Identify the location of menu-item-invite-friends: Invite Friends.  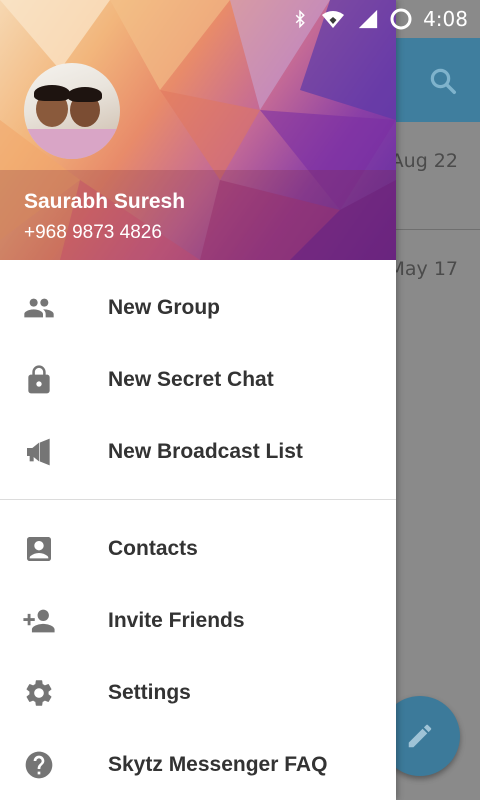
(198, 621).